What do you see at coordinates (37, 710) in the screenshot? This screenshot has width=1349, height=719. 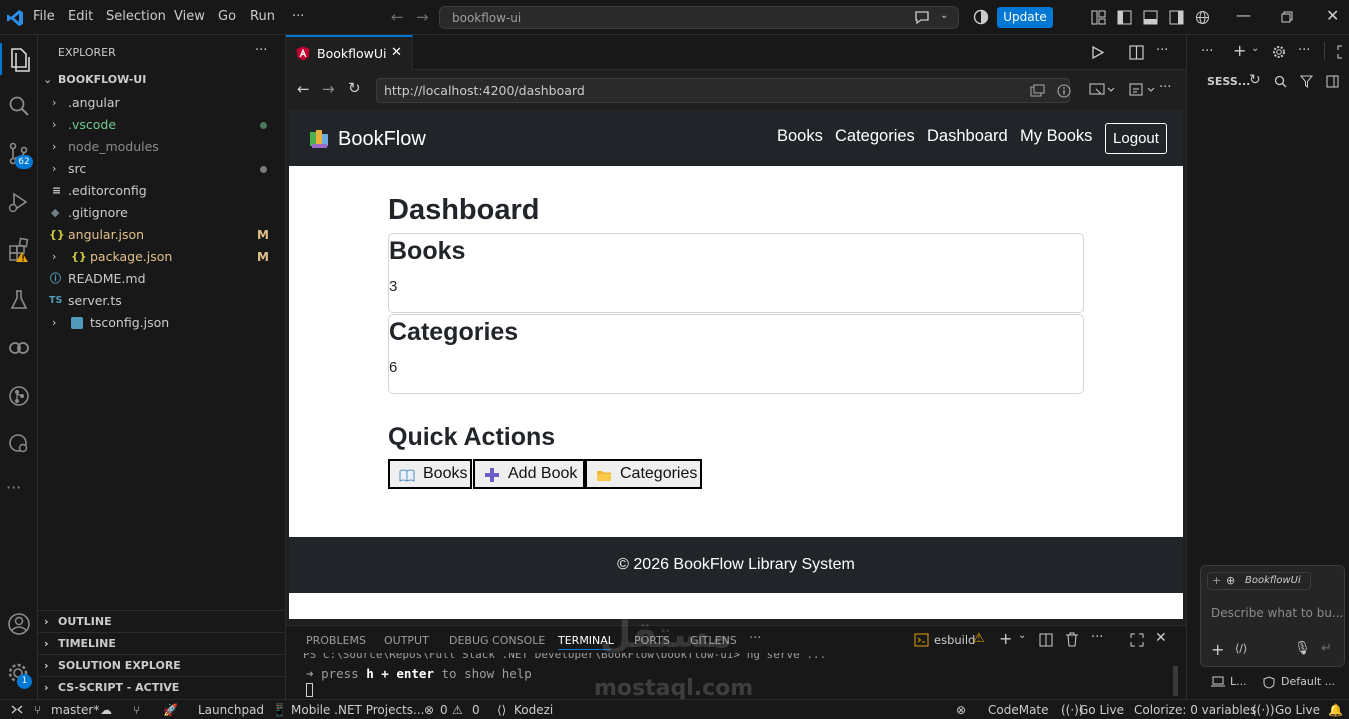 I see `git-branch-icon: ⑂` at bounding box center [37, 710].